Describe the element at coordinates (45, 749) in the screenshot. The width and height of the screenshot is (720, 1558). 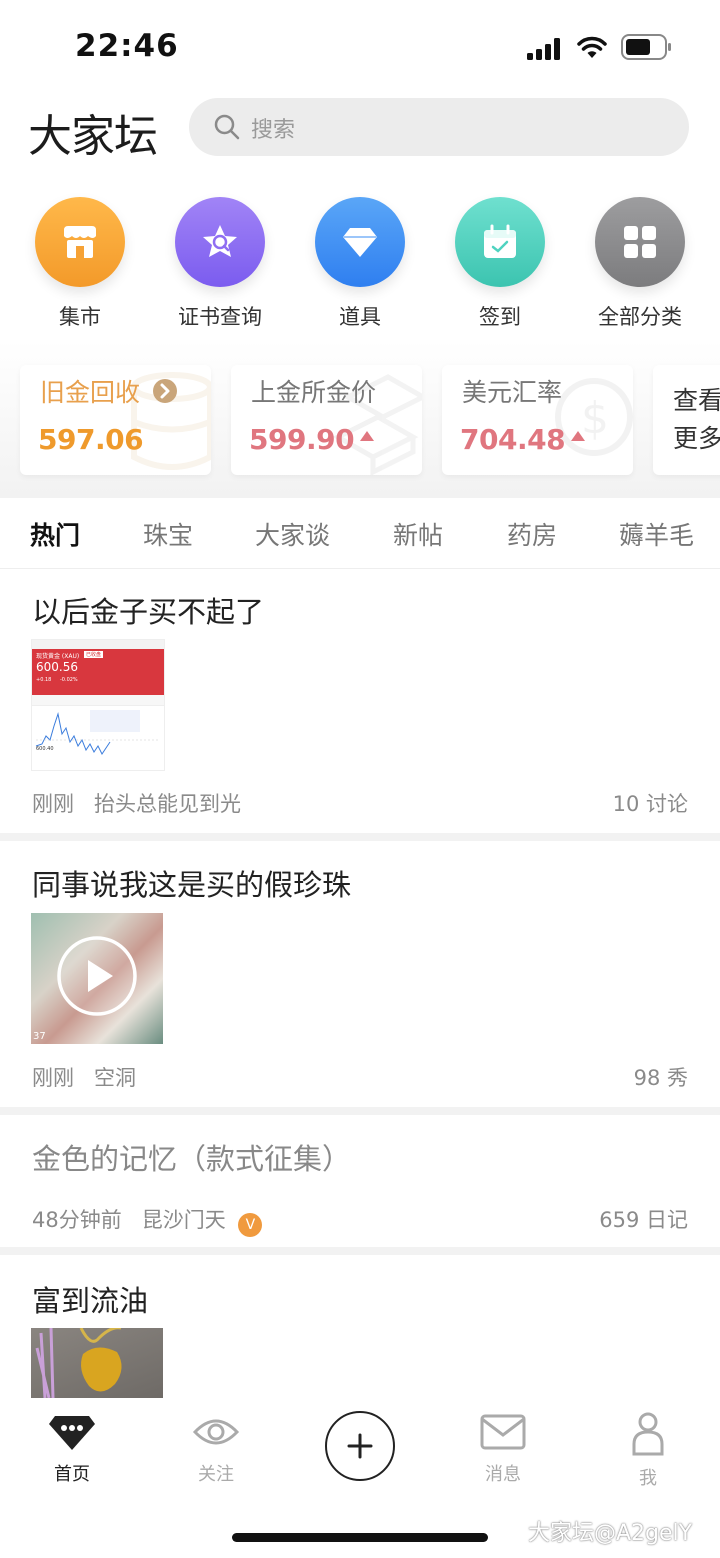
I see `thumb-low: 600.40` at that location.